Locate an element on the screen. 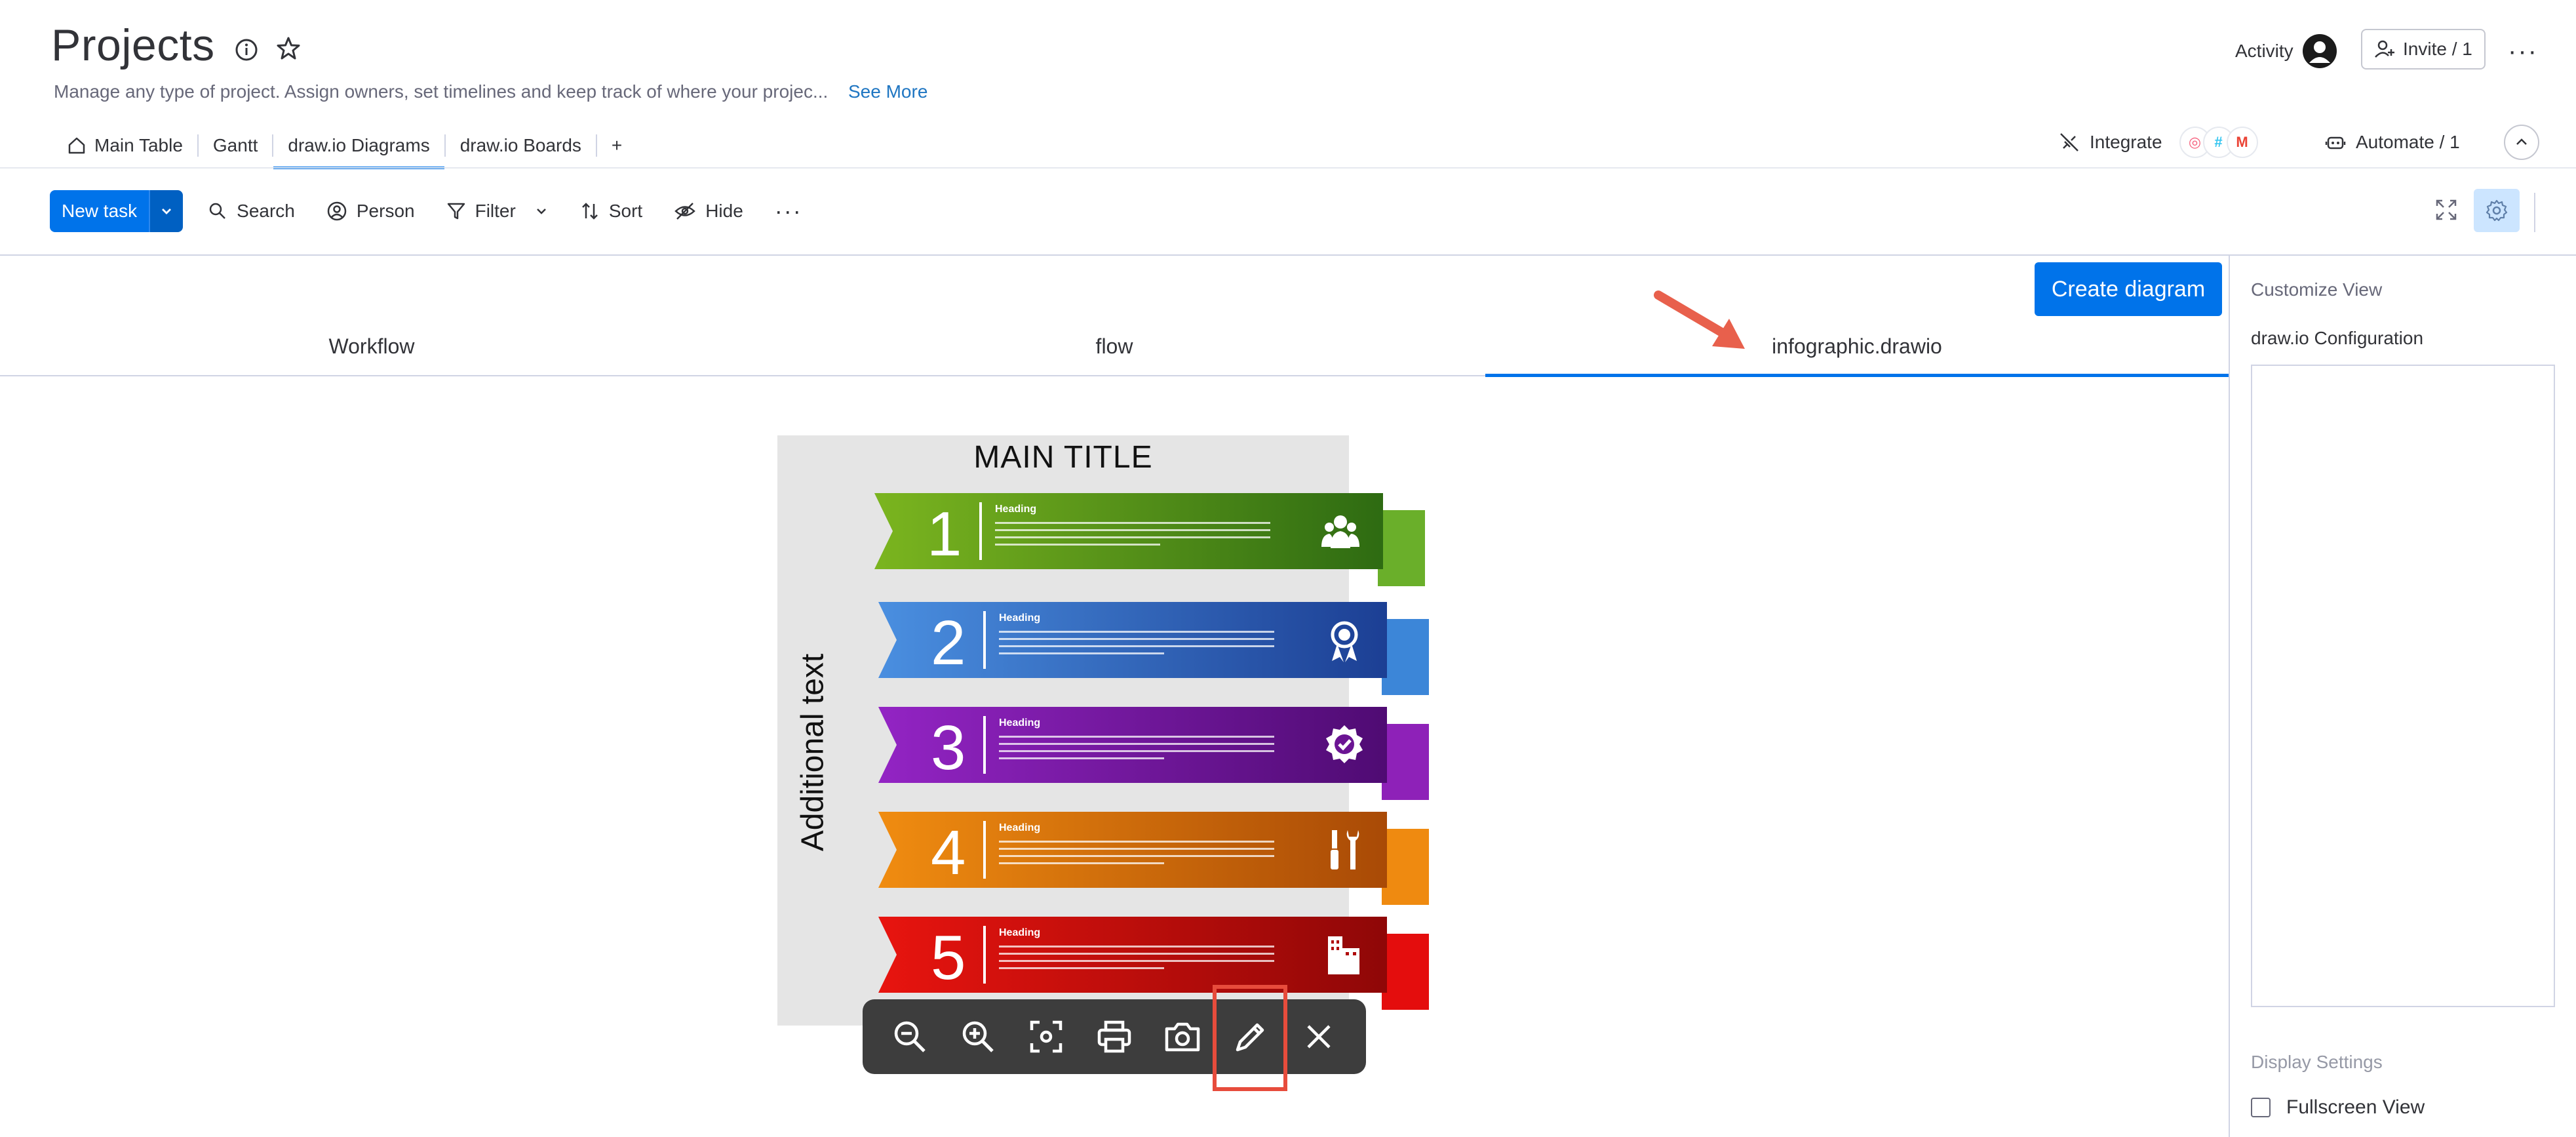 The image size is (2576, 1137). filter-label: Filter is located at coordinates (495, 211).